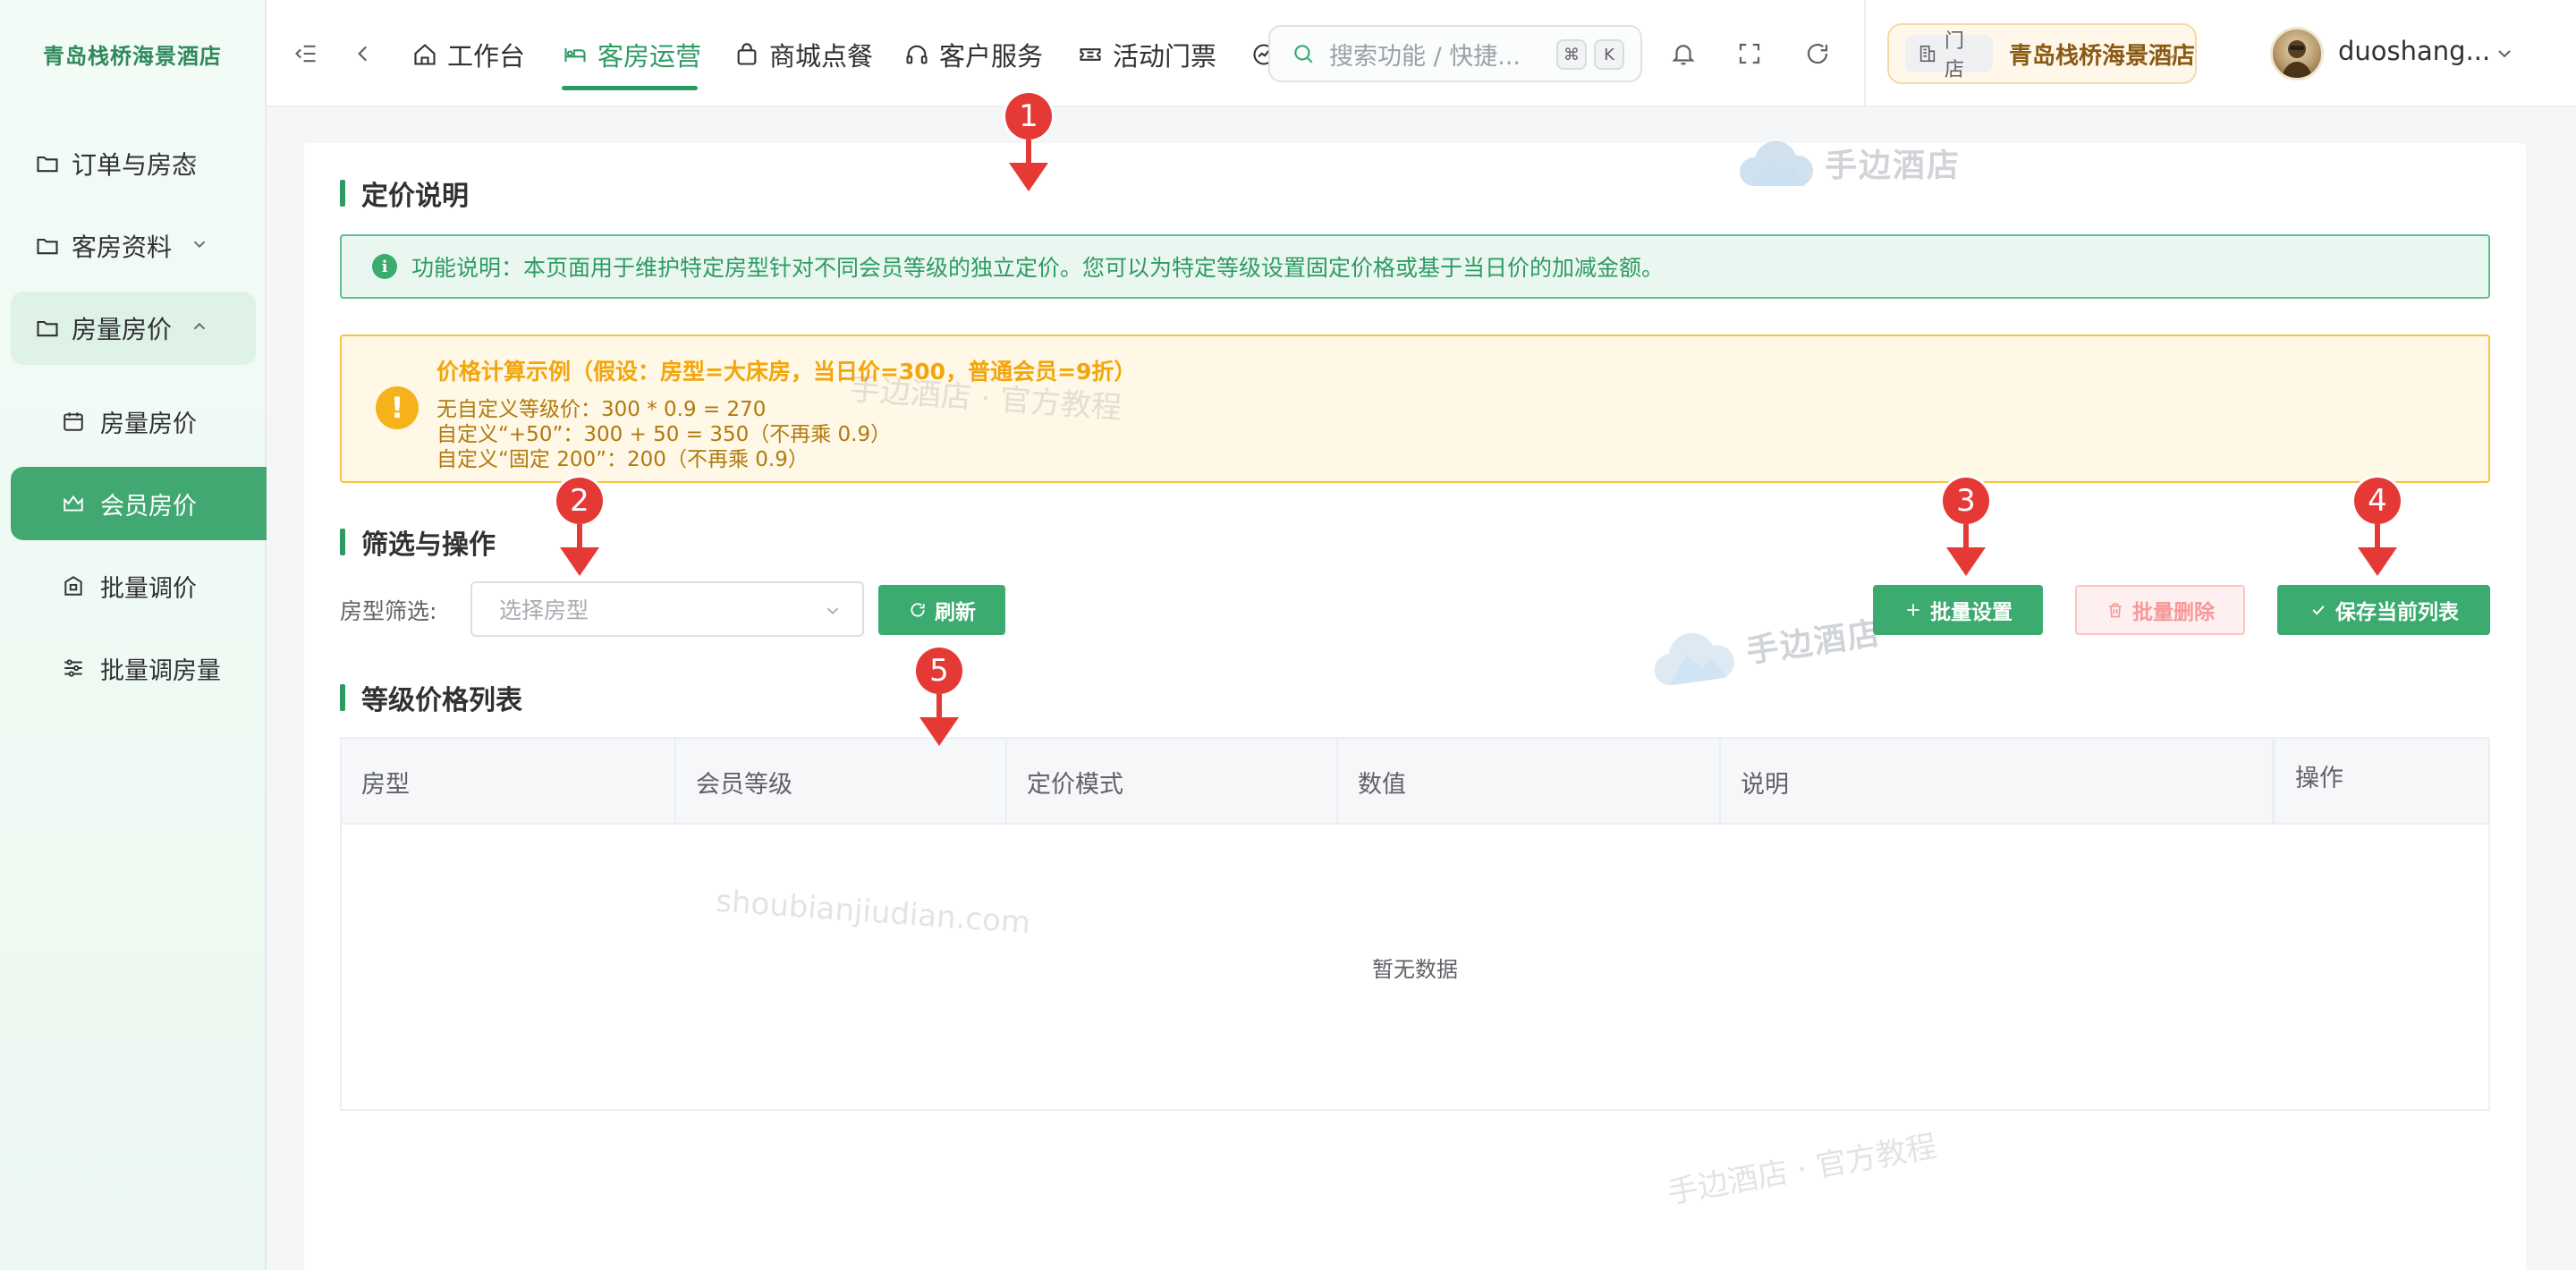 This screenshot has height=1270, width=2576. What do you see at coordinates (73, 421) in the screenshot?
I see `calendar-icon` at bounding box center [73, 421].